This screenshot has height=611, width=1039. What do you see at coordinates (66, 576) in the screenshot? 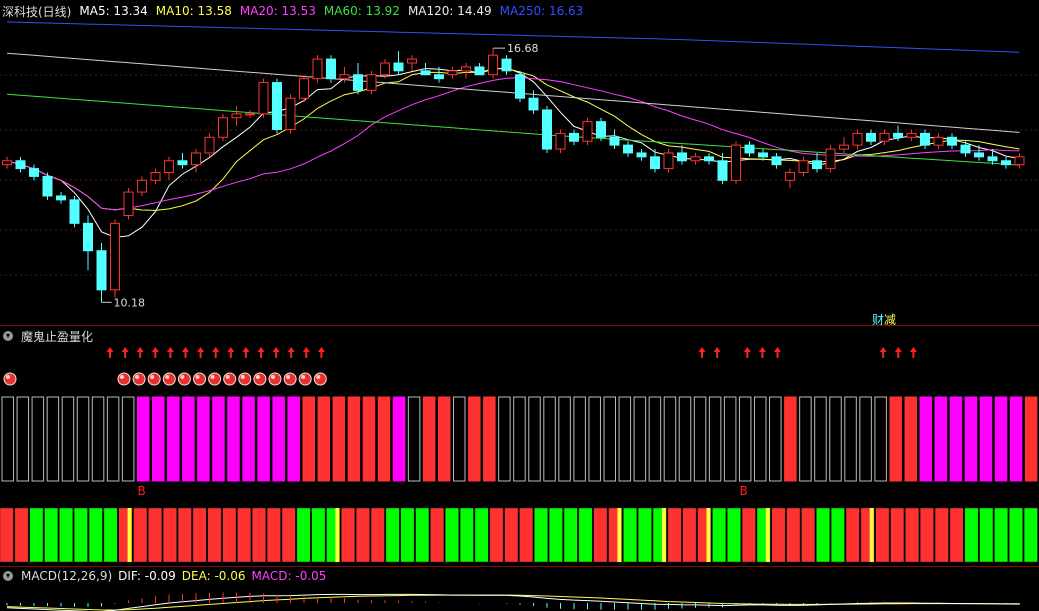
I see `macd-label: MACD(12,26,9)` at bounding box center [66, 576].